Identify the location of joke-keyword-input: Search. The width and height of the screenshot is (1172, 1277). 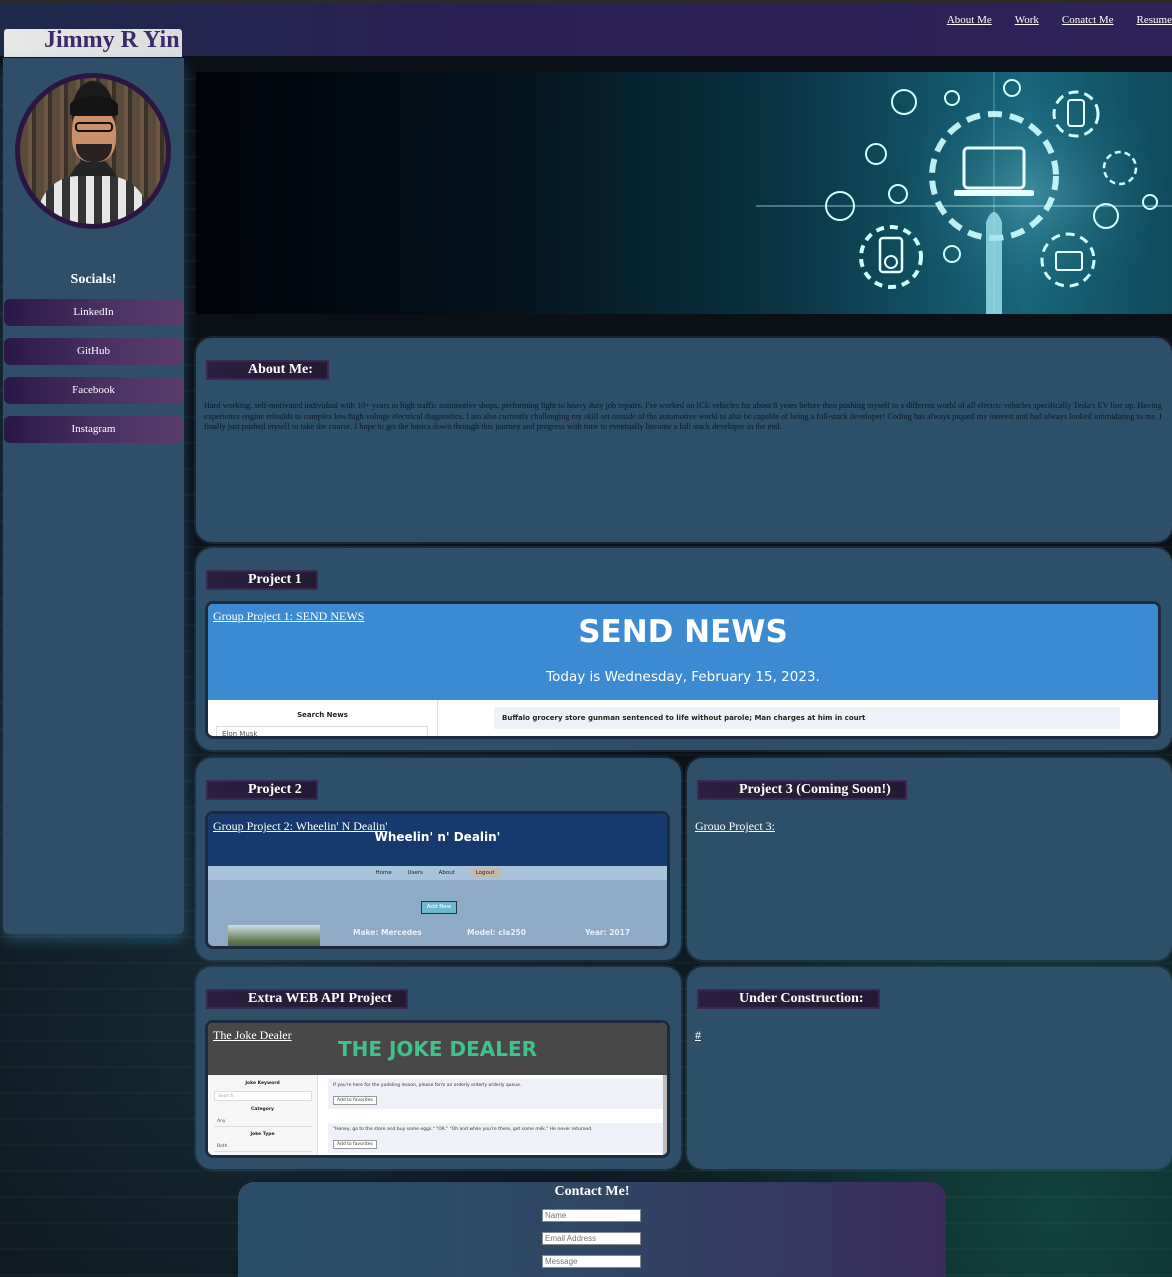
(263, 1096).